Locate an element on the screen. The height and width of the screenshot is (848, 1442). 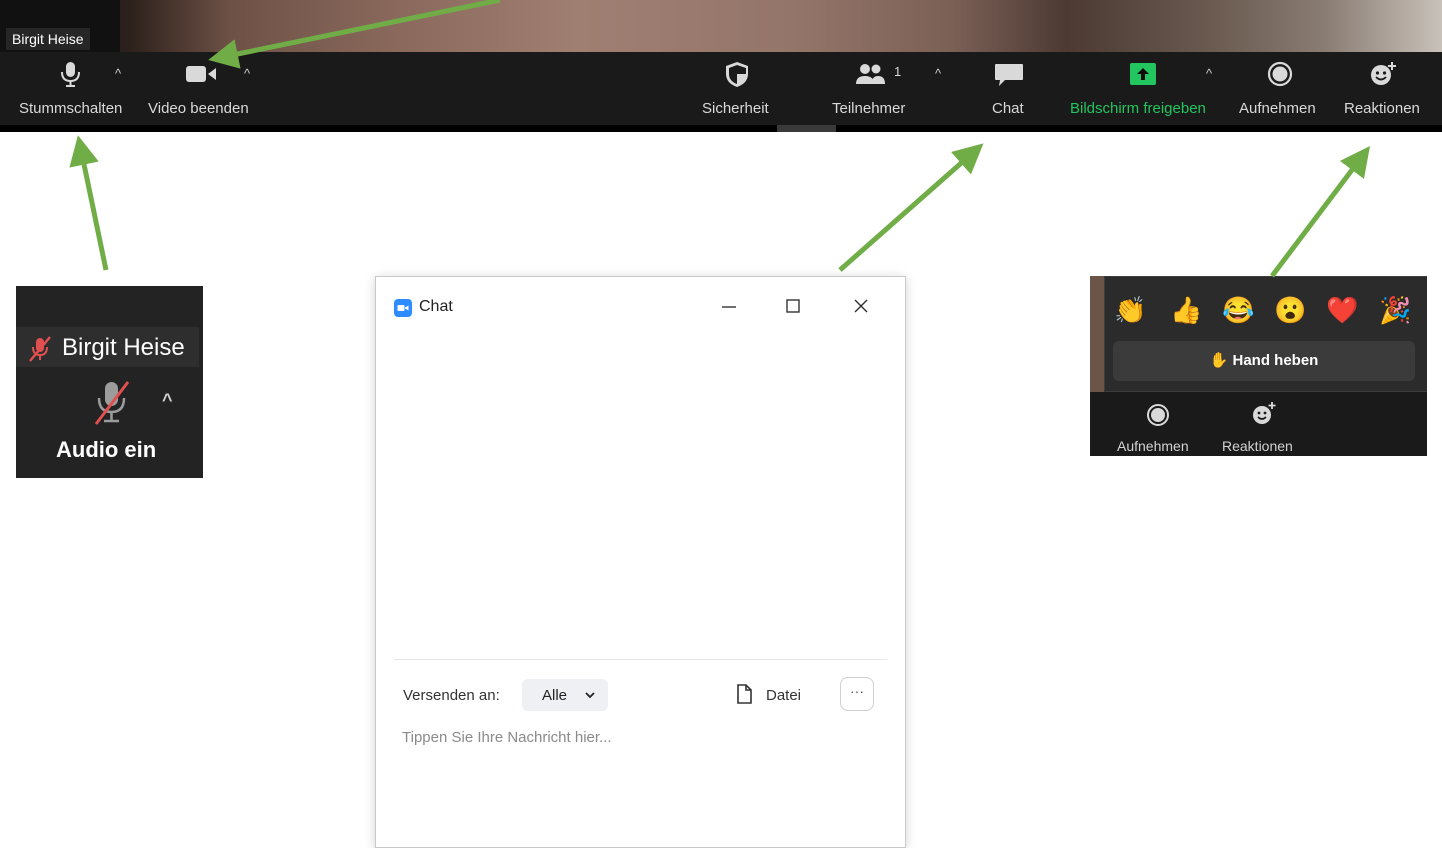
inset-participant-name: Birgit Heise is located at coordinates (123, 347).